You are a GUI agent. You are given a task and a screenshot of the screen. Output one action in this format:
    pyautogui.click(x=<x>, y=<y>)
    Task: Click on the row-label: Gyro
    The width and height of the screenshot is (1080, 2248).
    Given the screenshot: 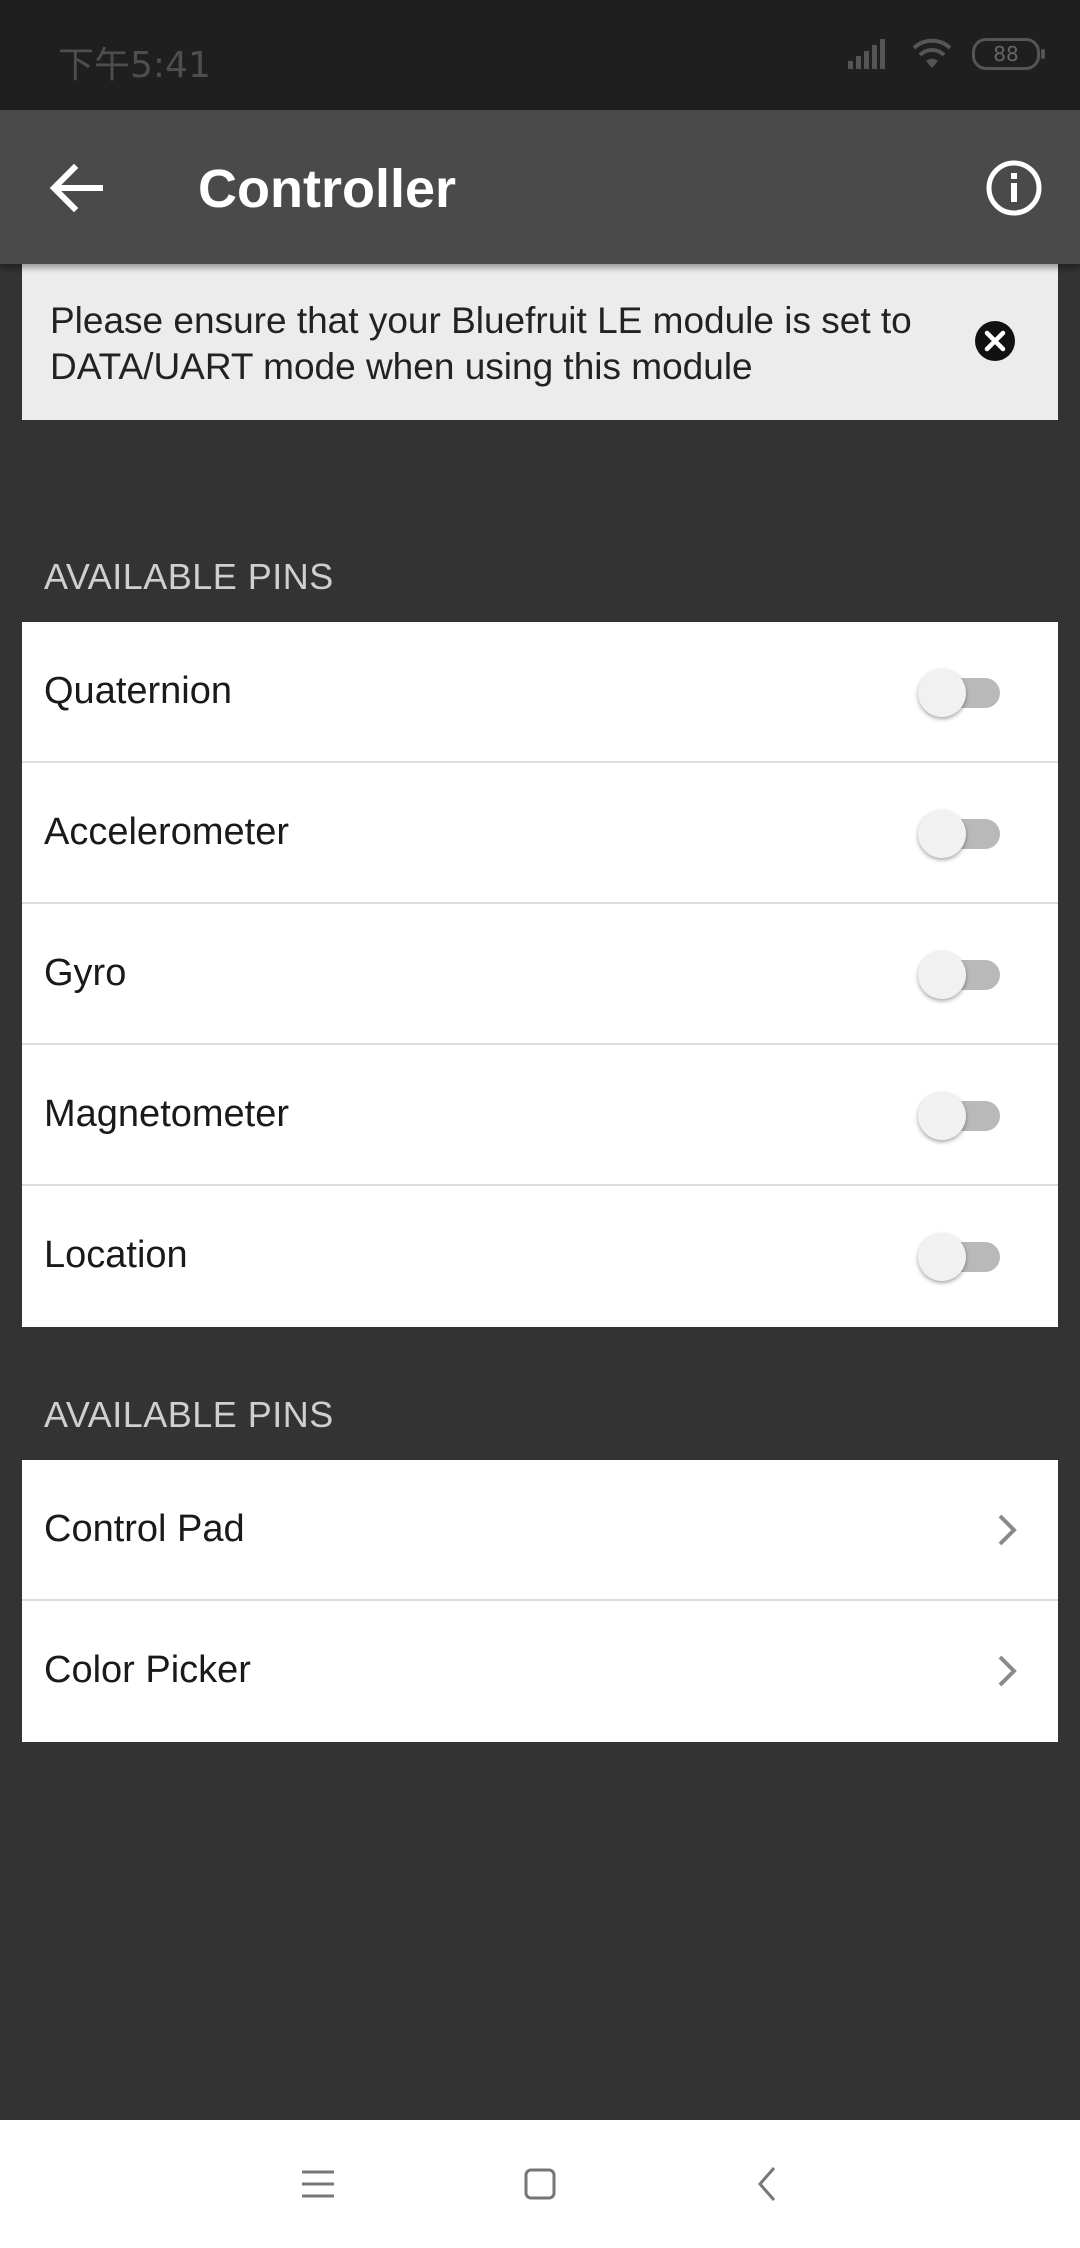 What is the action you would take?
    pyautogui.click(x=85, y=973)
    